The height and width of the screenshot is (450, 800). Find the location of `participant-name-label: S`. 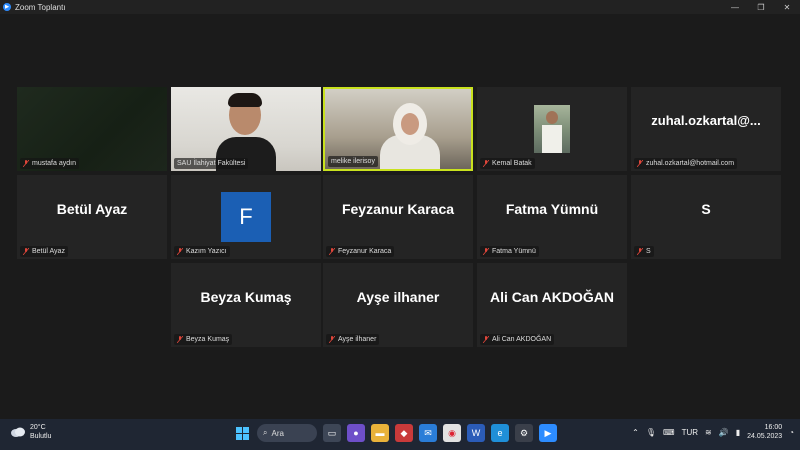

participant-name-label: S is located at coordinates (644, 251).